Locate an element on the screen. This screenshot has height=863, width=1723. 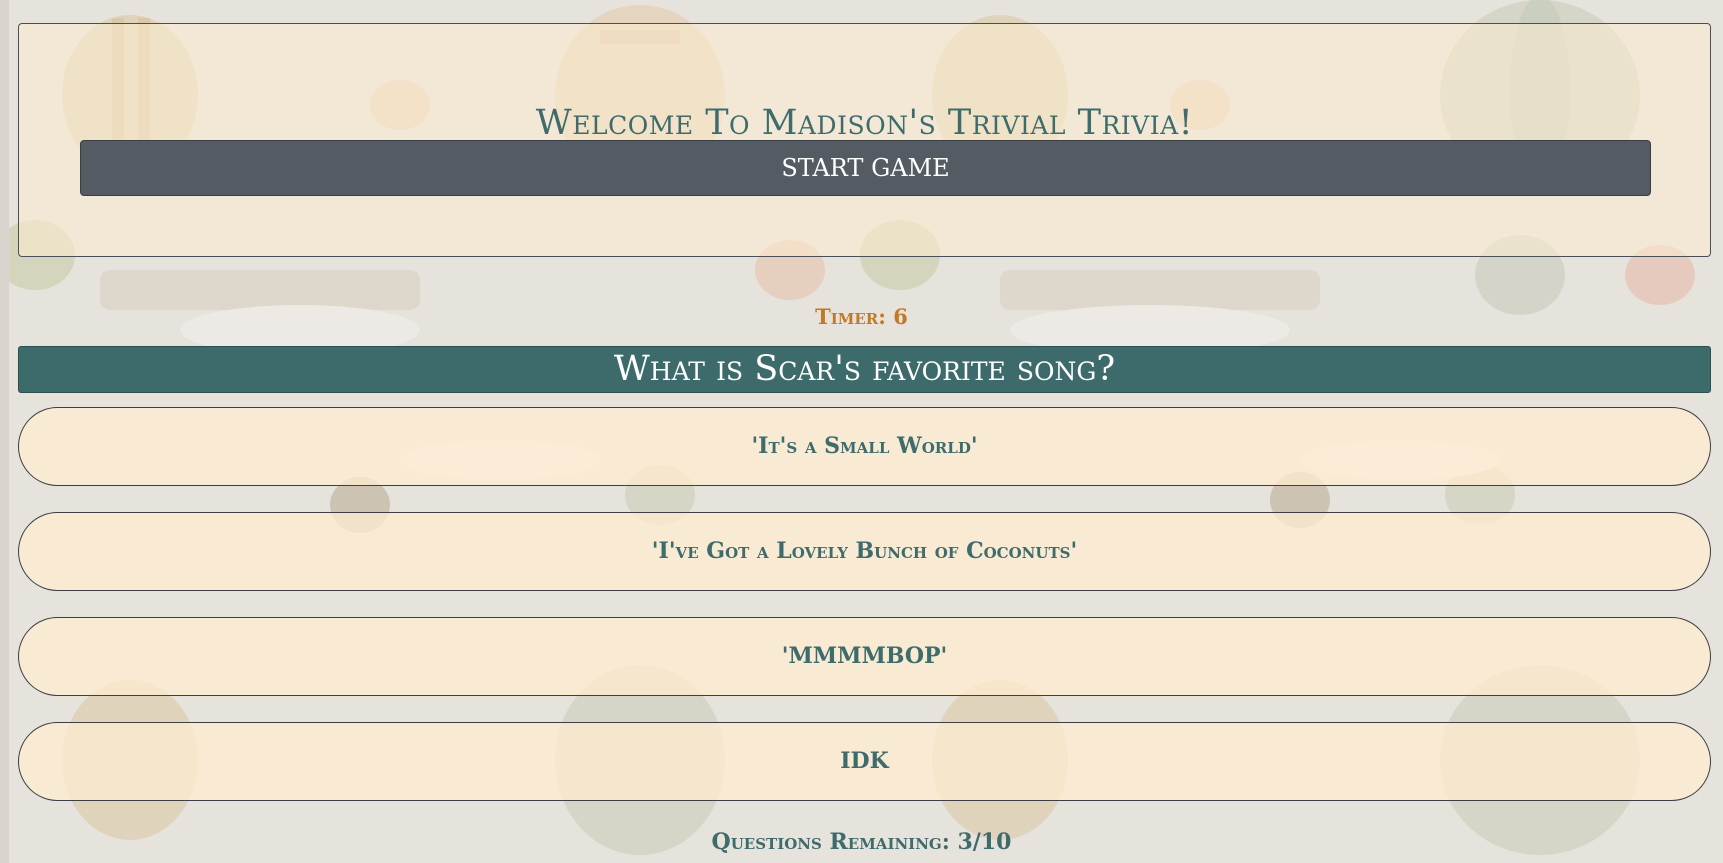
questions-remaining: Questions Remaining: 3/10 is located at coordinates (861, 842).